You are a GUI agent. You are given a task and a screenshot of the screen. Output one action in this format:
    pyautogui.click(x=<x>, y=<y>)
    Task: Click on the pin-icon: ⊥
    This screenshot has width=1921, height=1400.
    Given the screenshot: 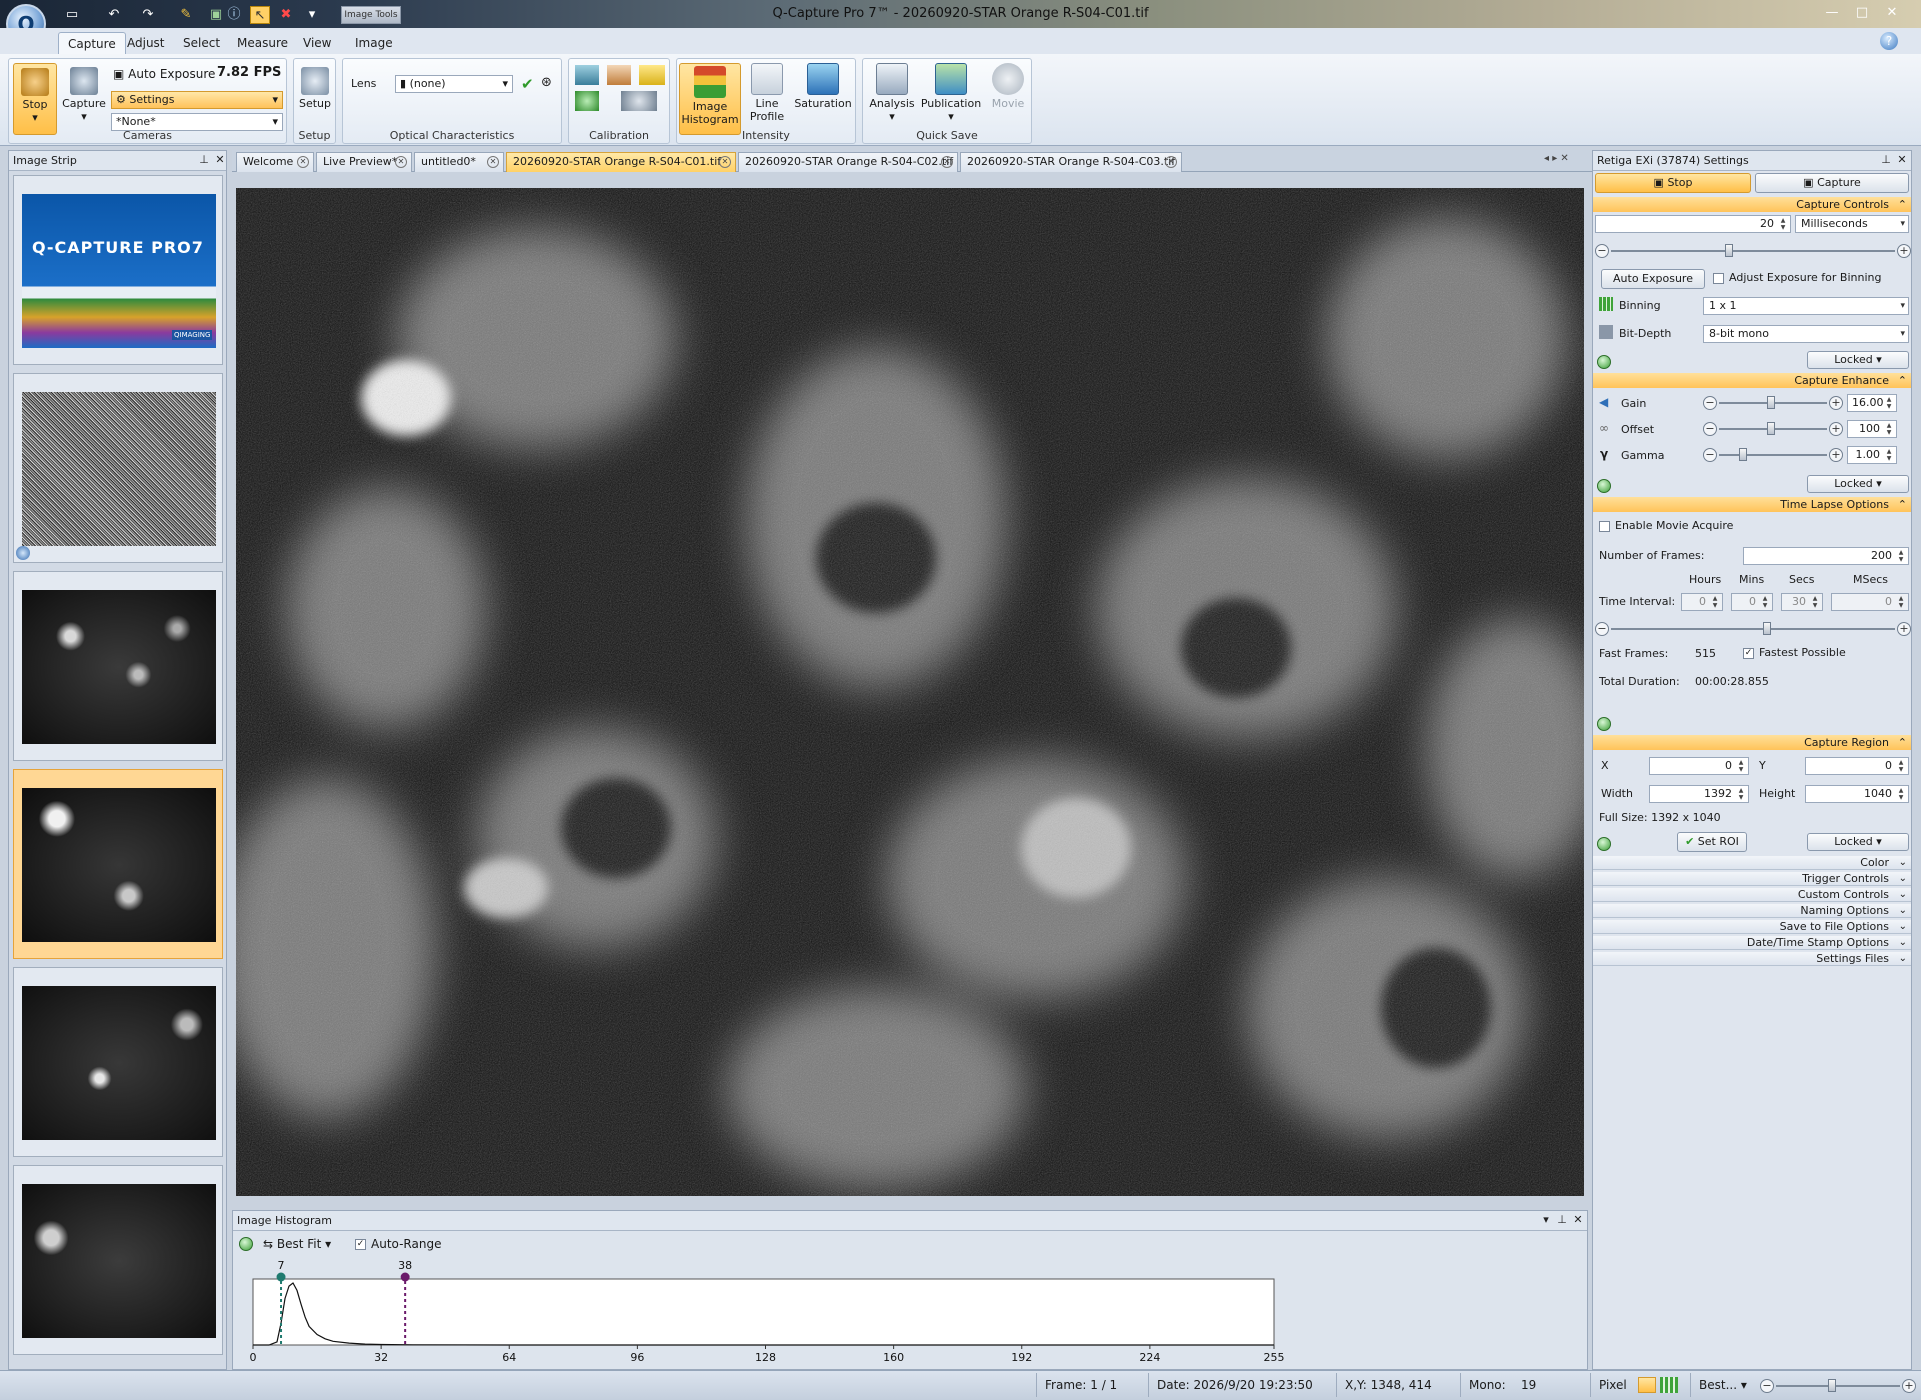 What is the action you would take?
    pyautogui.click(x=204, y=160)
    